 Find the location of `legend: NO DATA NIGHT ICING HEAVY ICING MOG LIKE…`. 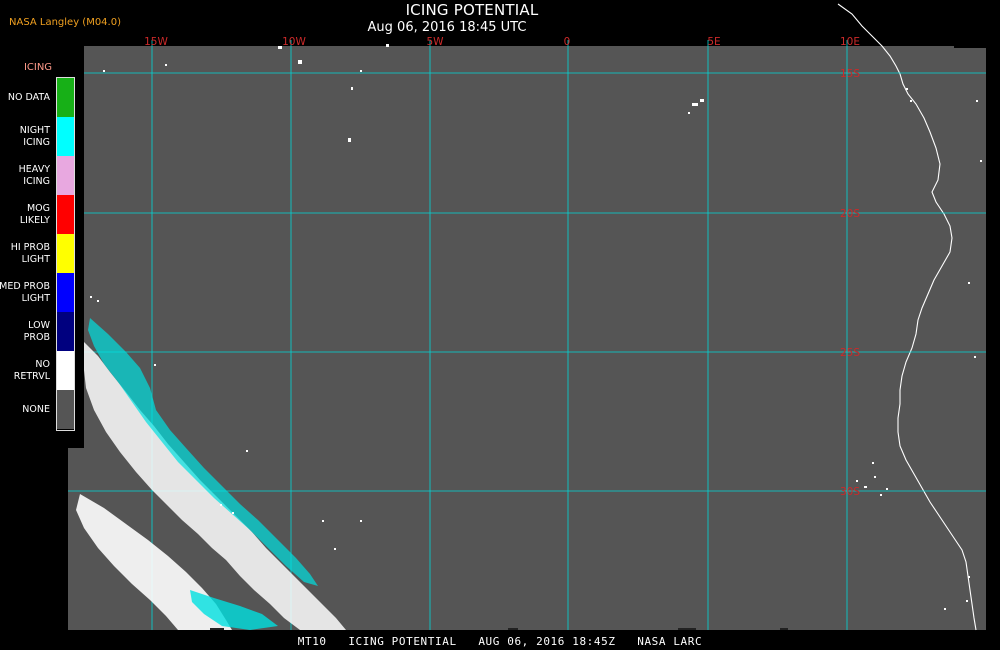

legend: NO DATA NIGHT ICING HEAVY ICING MOG LIKE… is located at coordinates (38, 253).